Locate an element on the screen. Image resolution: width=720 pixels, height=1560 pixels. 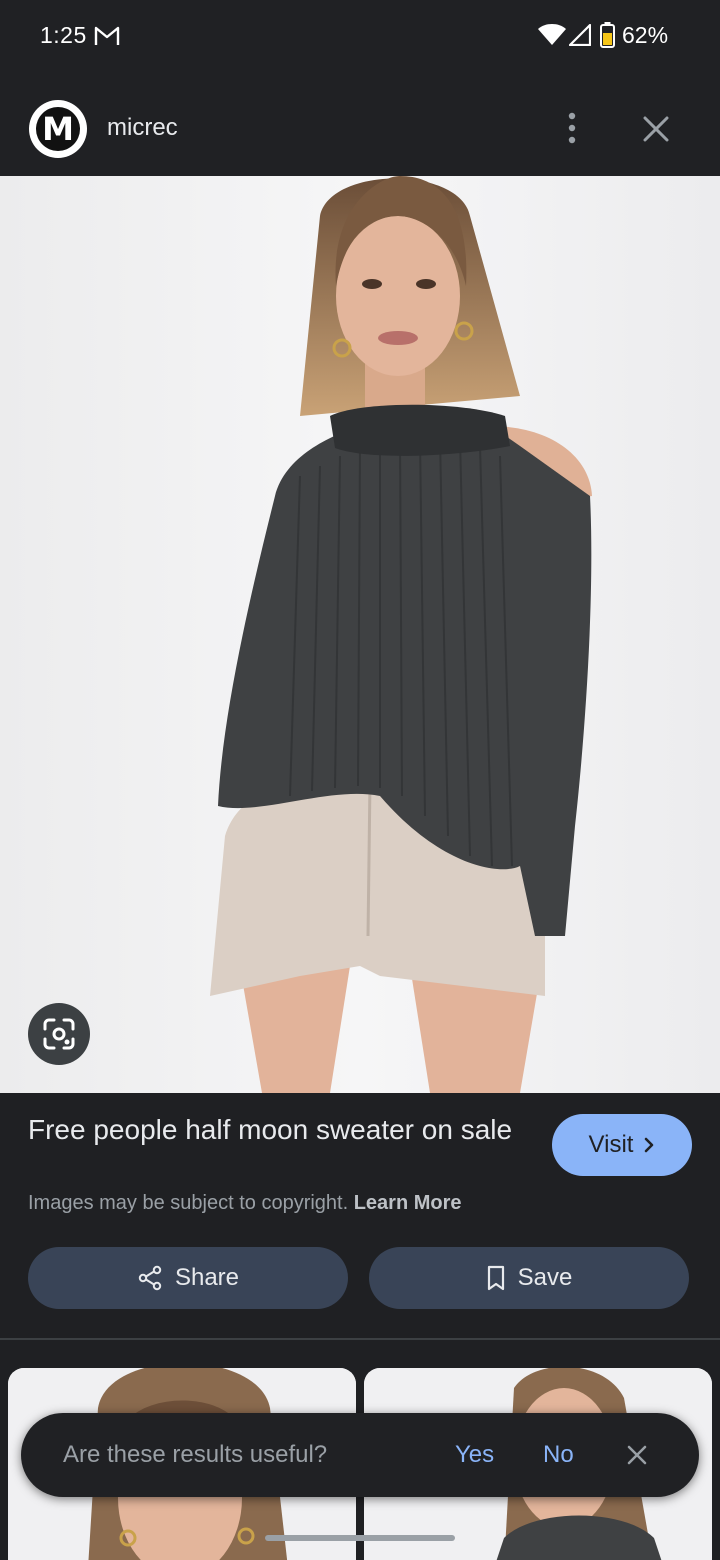
visit-button: Visit is located at coordinates (622, 1145).